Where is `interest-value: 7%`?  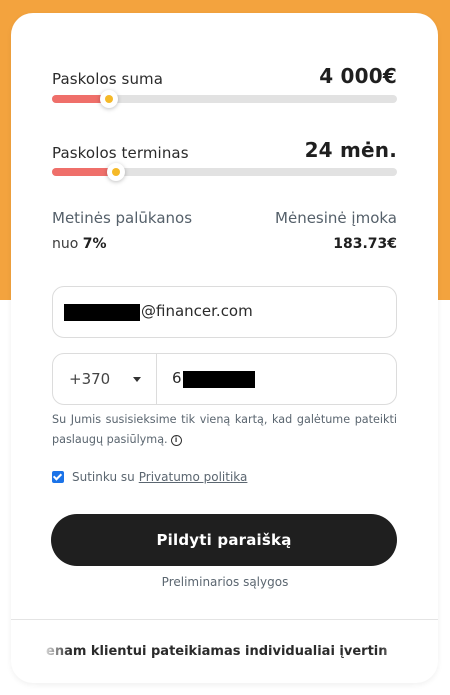 interest-value: 7% is located at coordinates (94, 244).